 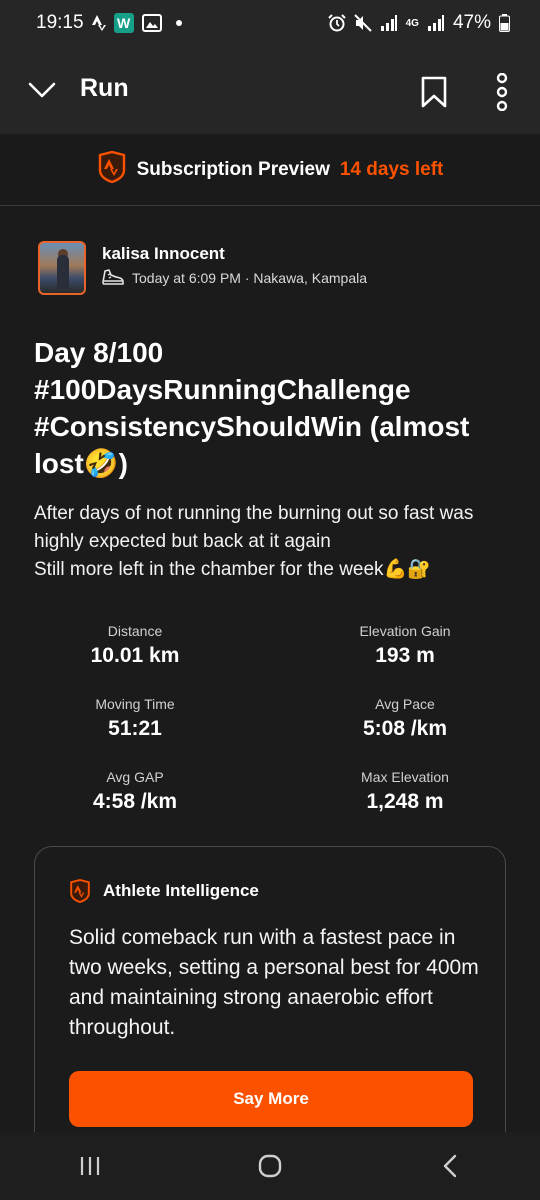 I want to click on stat-value: 51:21, so click(x=135, y=728).